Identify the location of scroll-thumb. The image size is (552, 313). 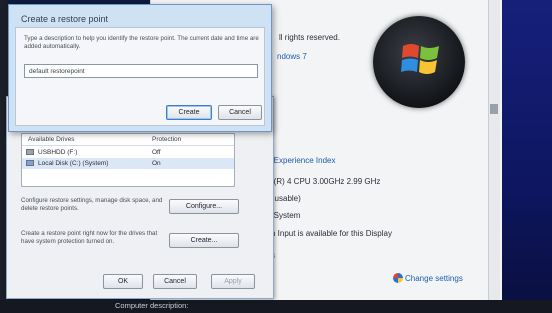
(494, 109).